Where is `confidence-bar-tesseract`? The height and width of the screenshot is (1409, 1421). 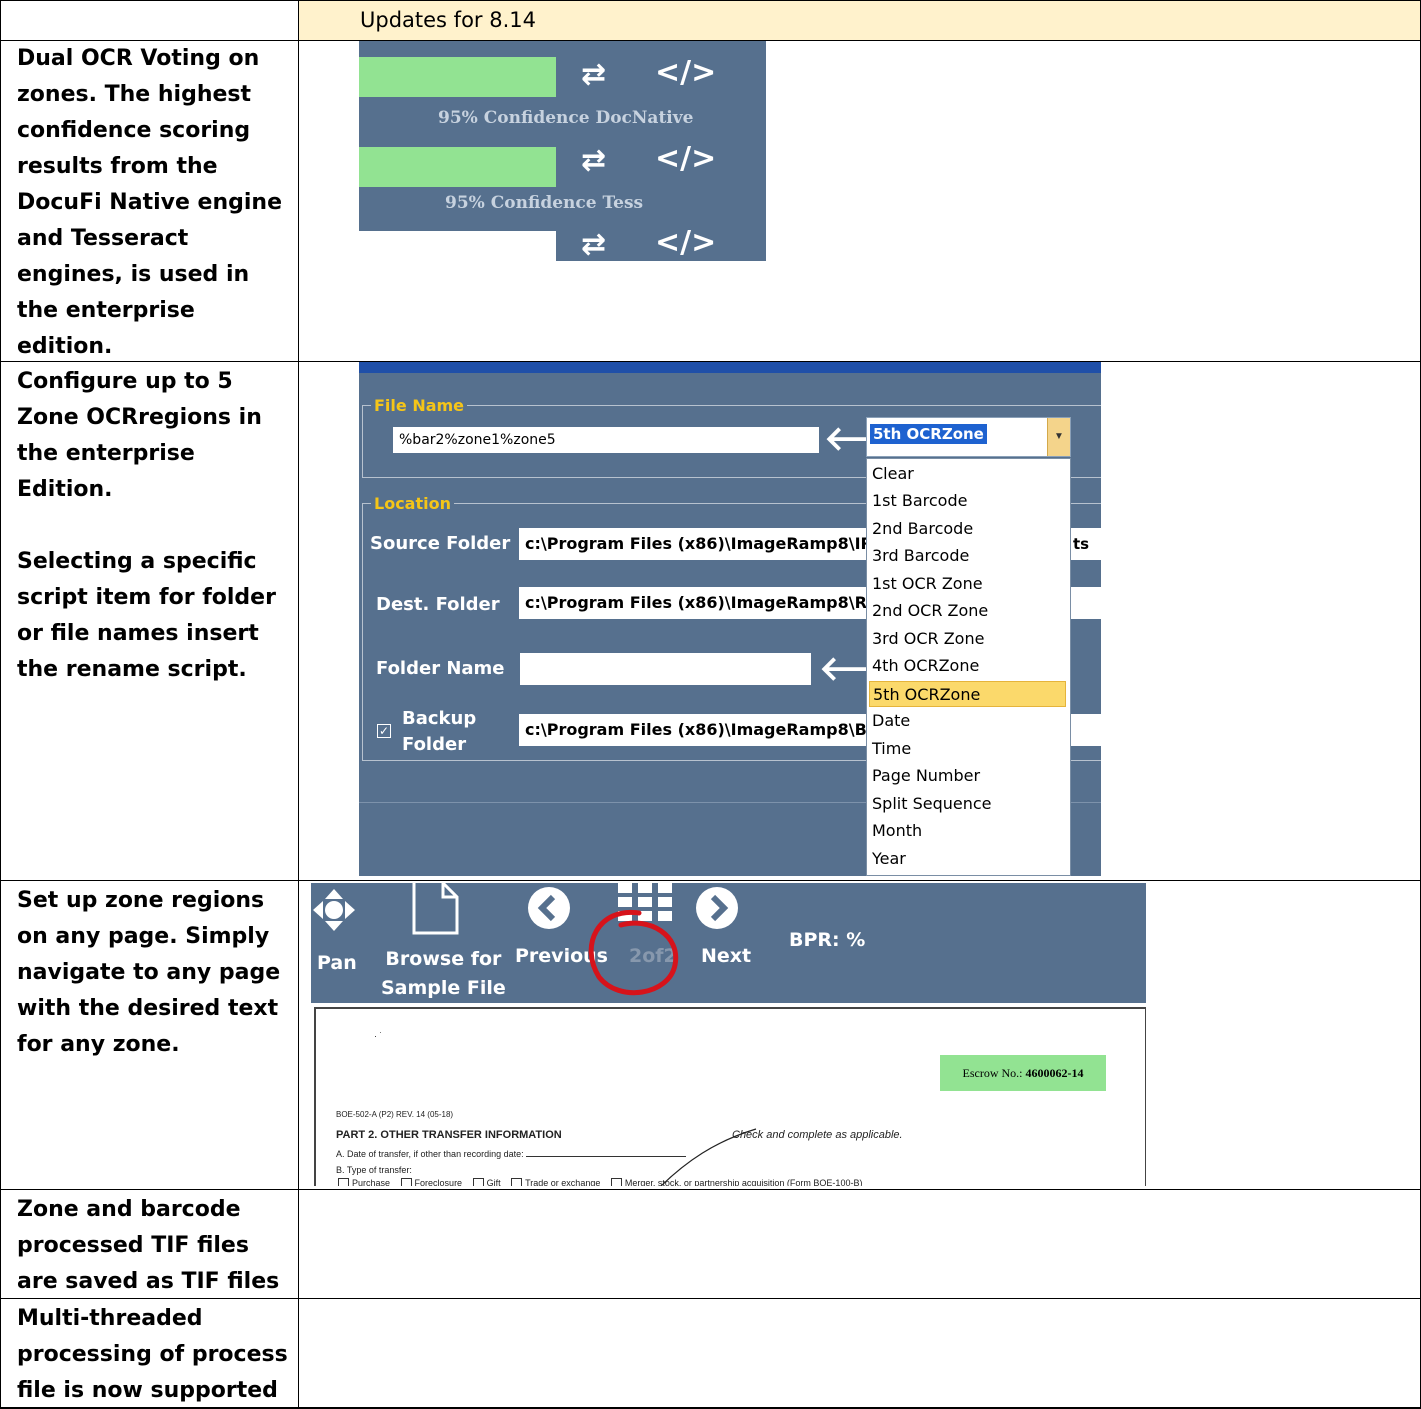
confidence-bar-tesseract is located at coordinates (457, 167).